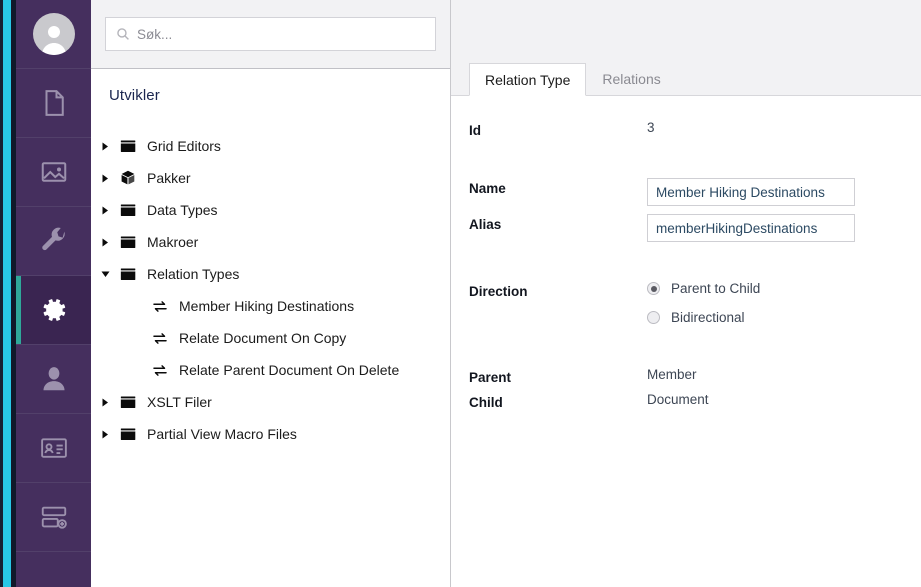 The height and width of the screenshot is (587, 921). What do you see at coordinates (281, 34) in the screenshot?
I see `search-input` at bounding box center [281, 34].